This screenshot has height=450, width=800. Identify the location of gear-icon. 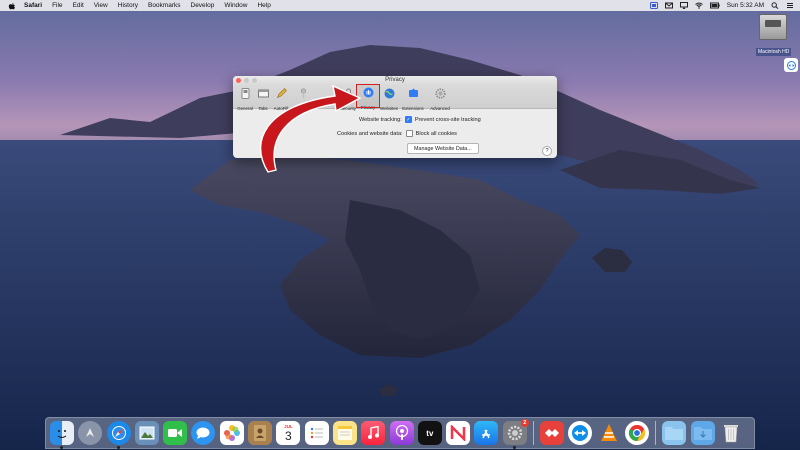
(440, 93).